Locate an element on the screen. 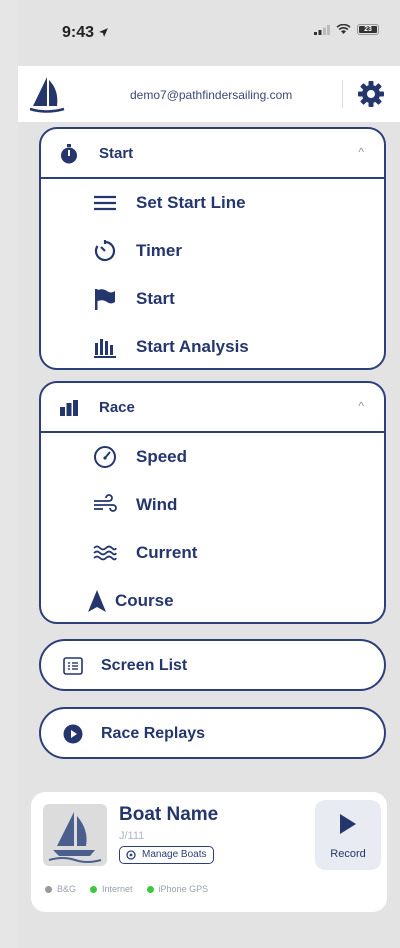 The height and width of the screenshot is (948, 400). waves-icon is located at coordinates (105, 553).